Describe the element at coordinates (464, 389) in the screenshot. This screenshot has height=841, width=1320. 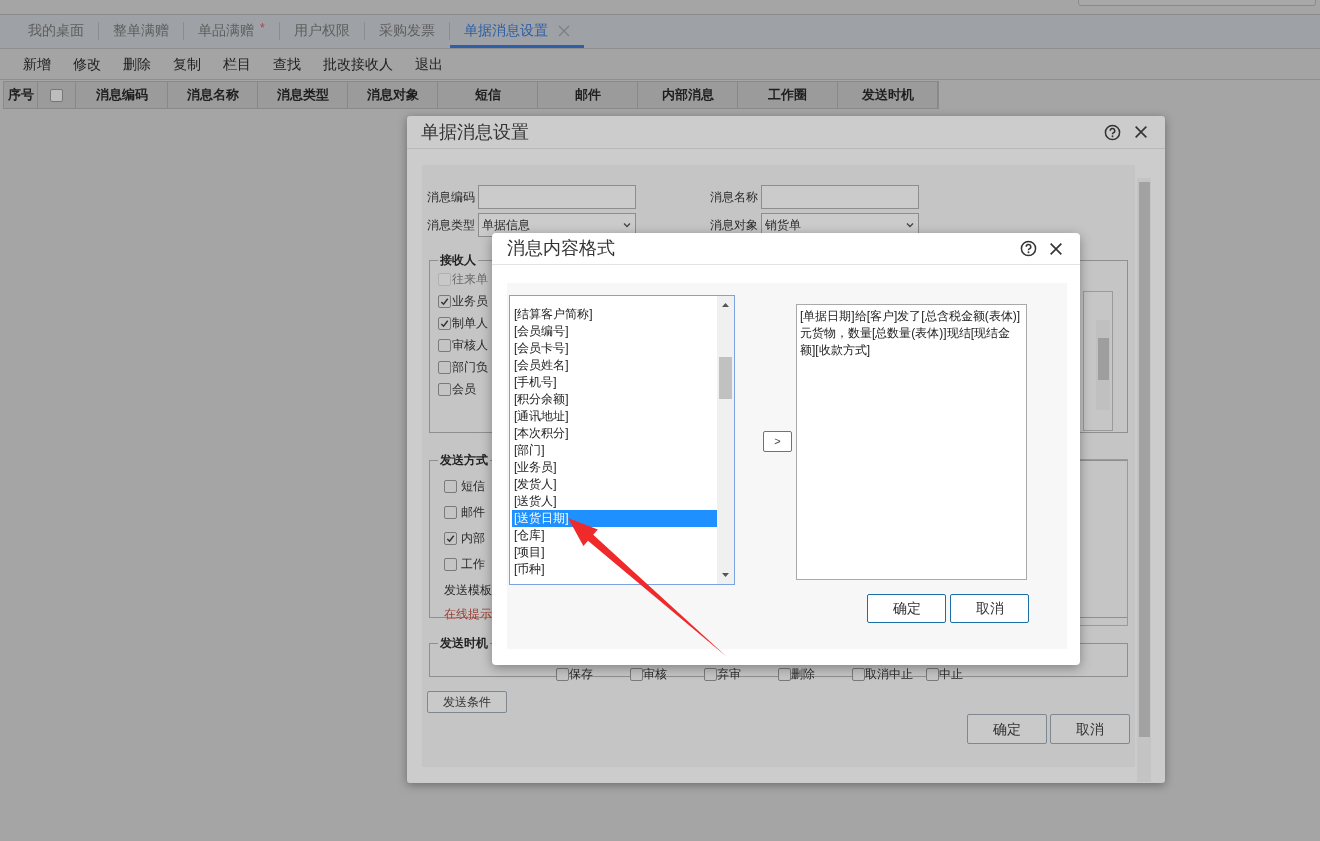
I see `checkbox-label: 会员` at that location.